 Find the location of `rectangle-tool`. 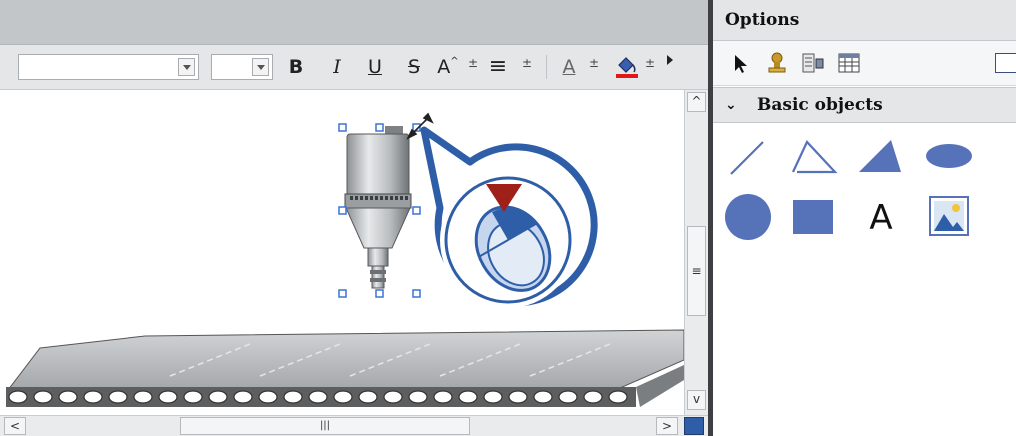

rectangle-tool is located at coordinates (813, 217).